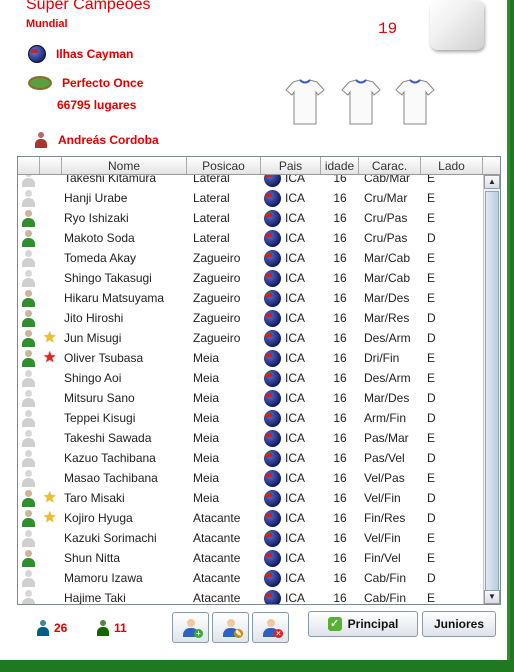 The image size is (514, 672). What do you see at coordinates (452, 165) in the screenshot?
I see `col-header-lado: Lado` at bounding box center [452, 165].